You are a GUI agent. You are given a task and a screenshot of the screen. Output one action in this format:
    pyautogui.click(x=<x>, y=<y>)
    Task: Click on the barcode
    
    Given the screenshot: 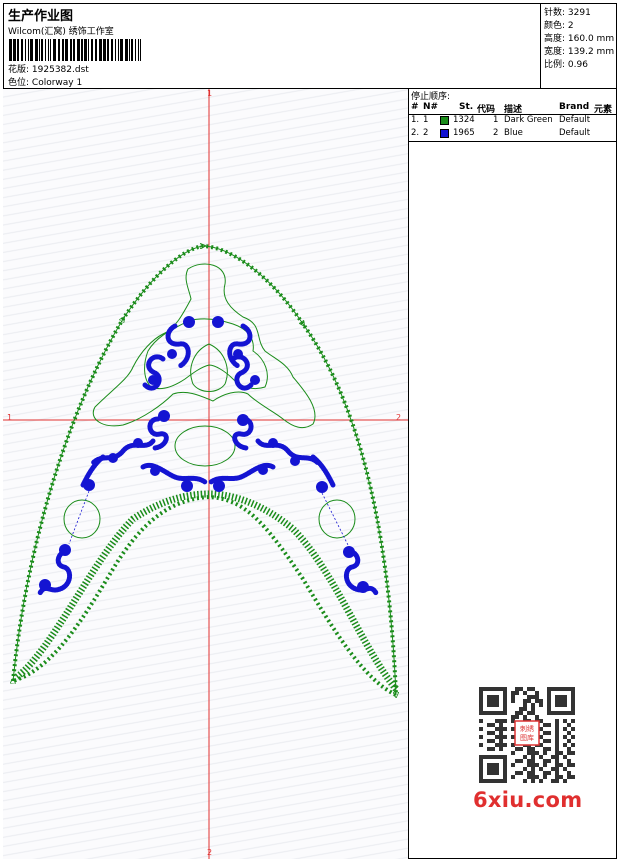 What is the action you would take?
    pyautogui.click(x=75, y=50)
    